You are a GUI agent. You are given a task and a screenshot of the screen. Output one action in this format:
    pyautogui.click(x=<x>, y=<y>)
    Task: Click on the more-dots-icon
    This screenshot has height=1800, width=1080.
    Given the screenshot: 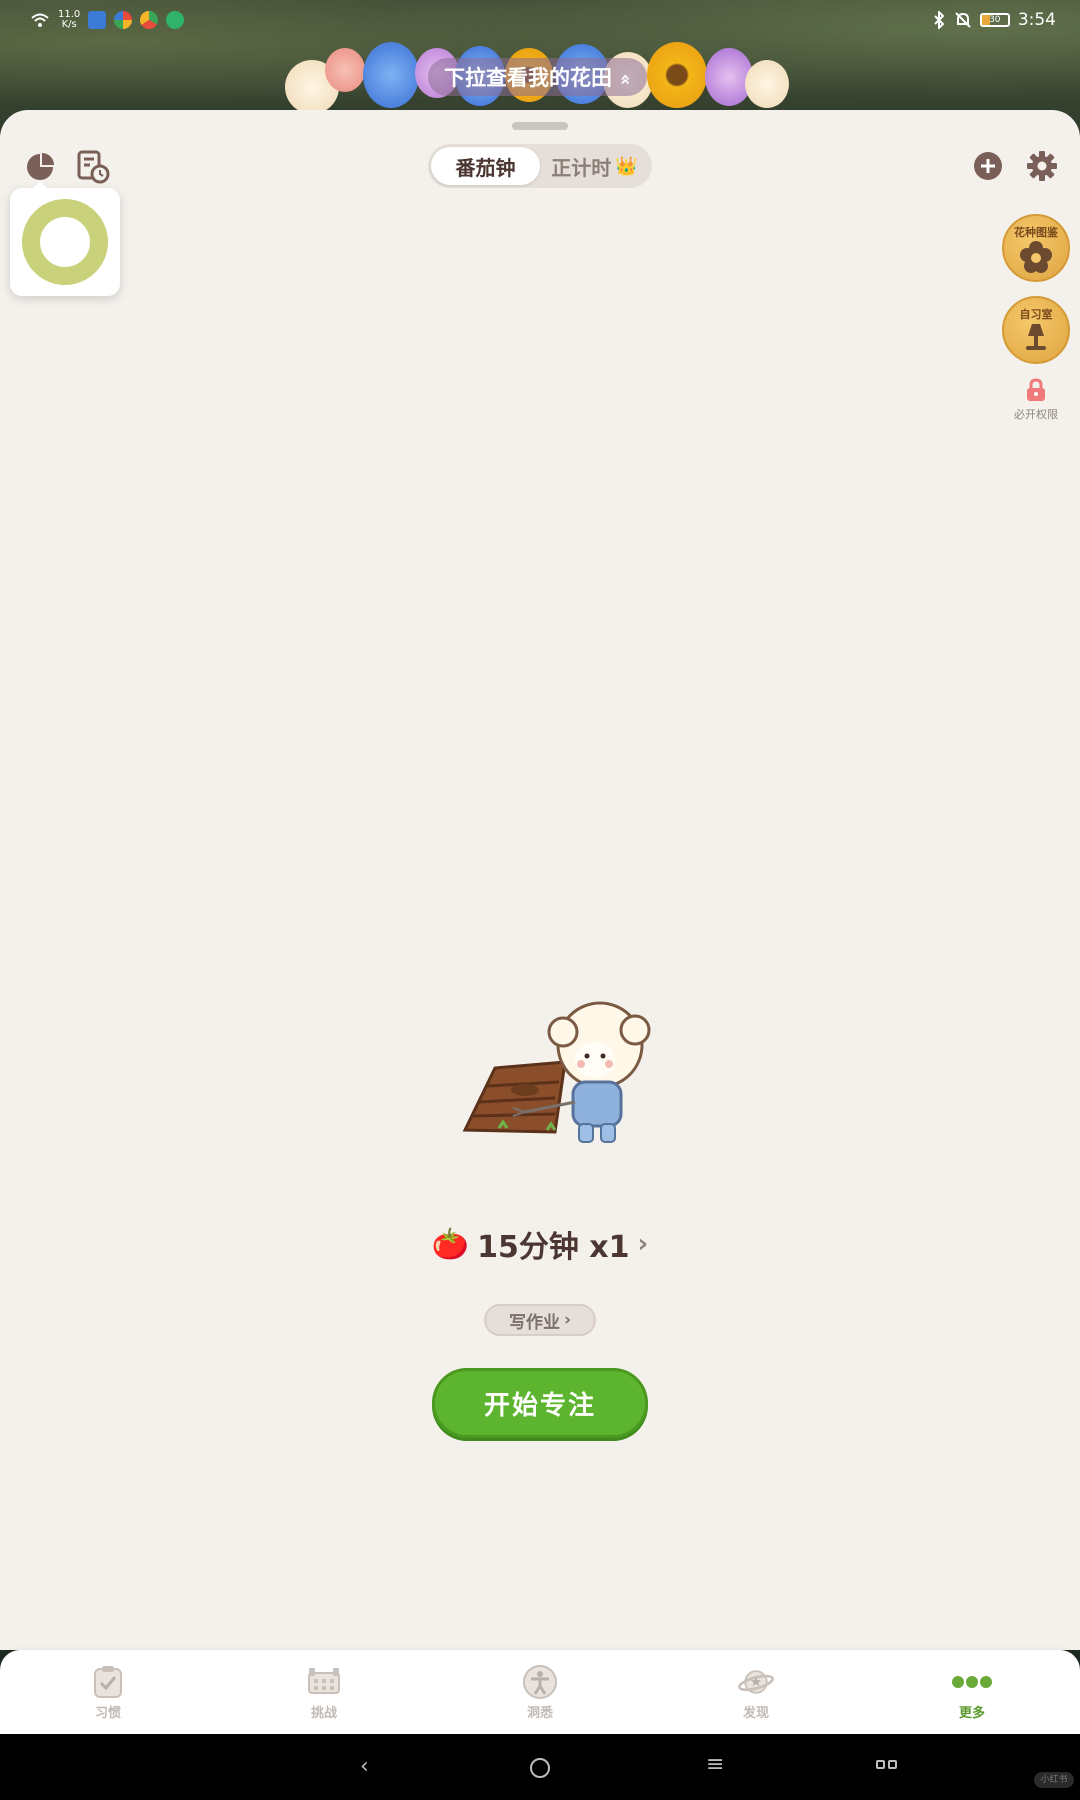 What is the action you would take?
    pyautogui.click(x=972, y=1681)
    